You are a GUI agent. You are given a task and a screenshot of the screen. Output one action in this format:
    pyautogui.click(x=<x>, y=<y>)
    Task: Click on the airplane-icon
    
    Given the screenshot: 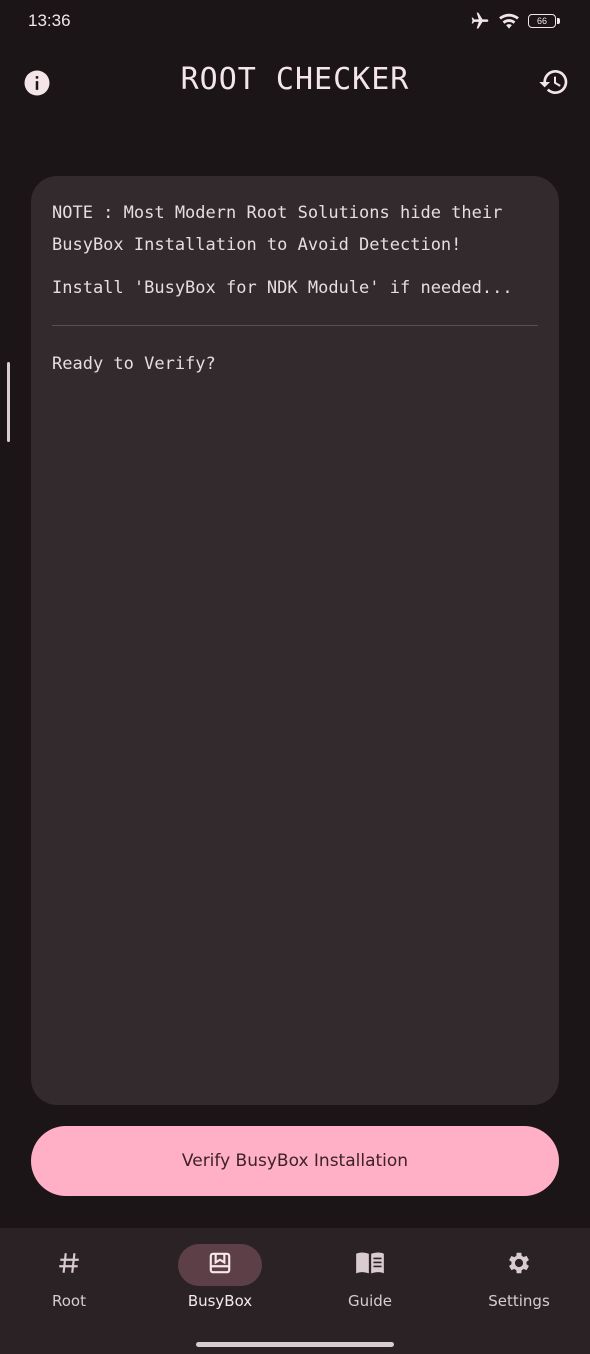 What is the action you would take?
    pyautogui.click(x=480, y=21)
    